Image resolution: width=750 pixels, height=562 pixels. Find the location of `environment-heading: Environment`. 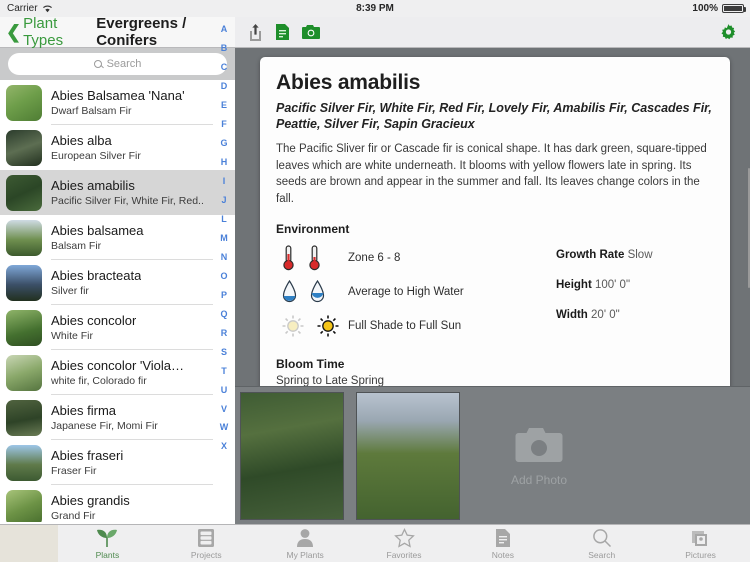

environment-heading: Environment is located at coordinates (313, 228).